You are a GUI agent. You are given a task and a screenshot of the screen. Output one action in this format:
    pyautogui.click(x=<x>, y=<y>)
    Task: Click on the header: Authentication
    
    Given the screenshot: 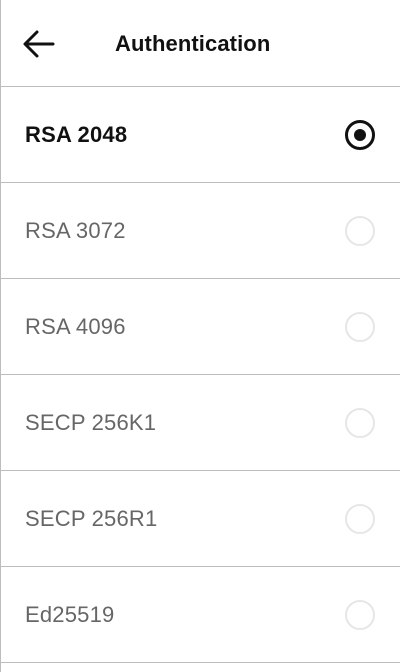 What is the action you would take?
    pyautogui.click(x=200, y=43)
    